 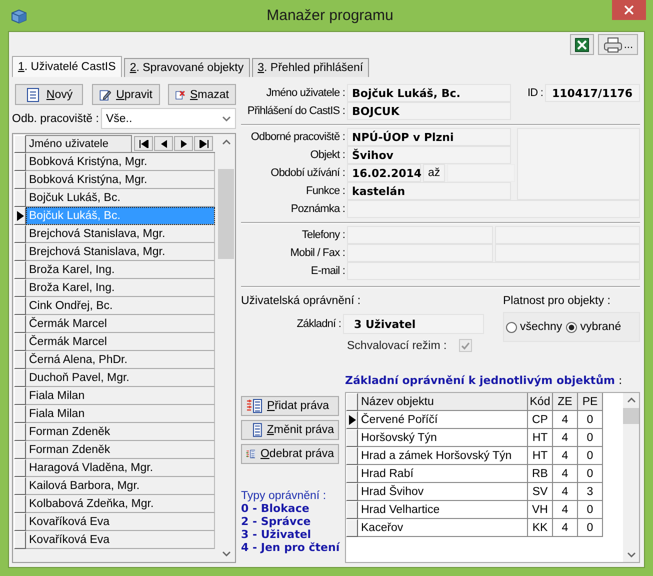 What do you see at coordinates (120, 504) in the screenshot?
I see `user-row: Kolbabová Zdeňka, Mgr.` at bounding box center [120, 504].